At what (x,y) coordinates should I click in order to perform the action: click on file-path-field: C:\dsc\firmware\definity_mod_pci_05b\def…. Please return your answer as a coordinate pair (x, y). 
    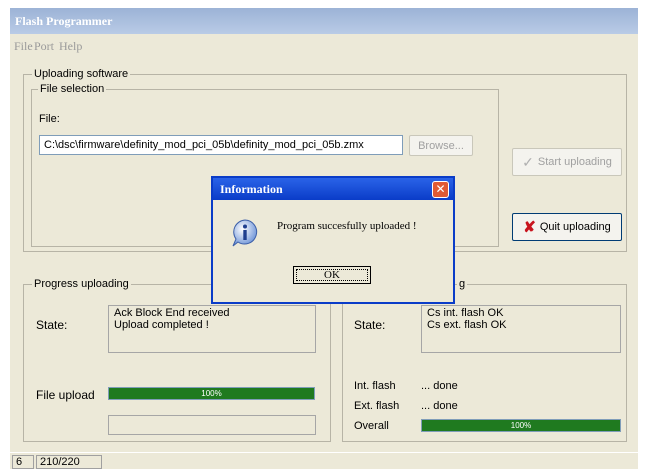
    Looking at the image, I should click on (221, 145).